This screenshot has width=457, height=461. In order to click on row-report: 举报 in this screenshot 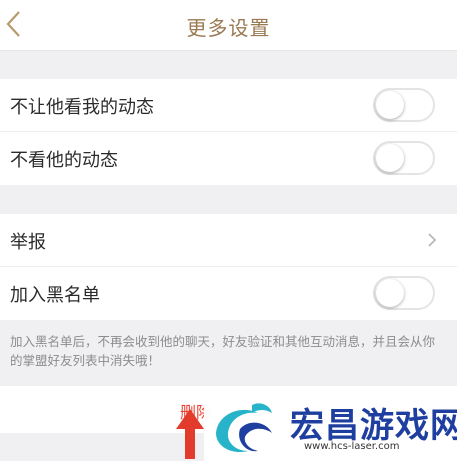, I will do `click(228, 240)`.